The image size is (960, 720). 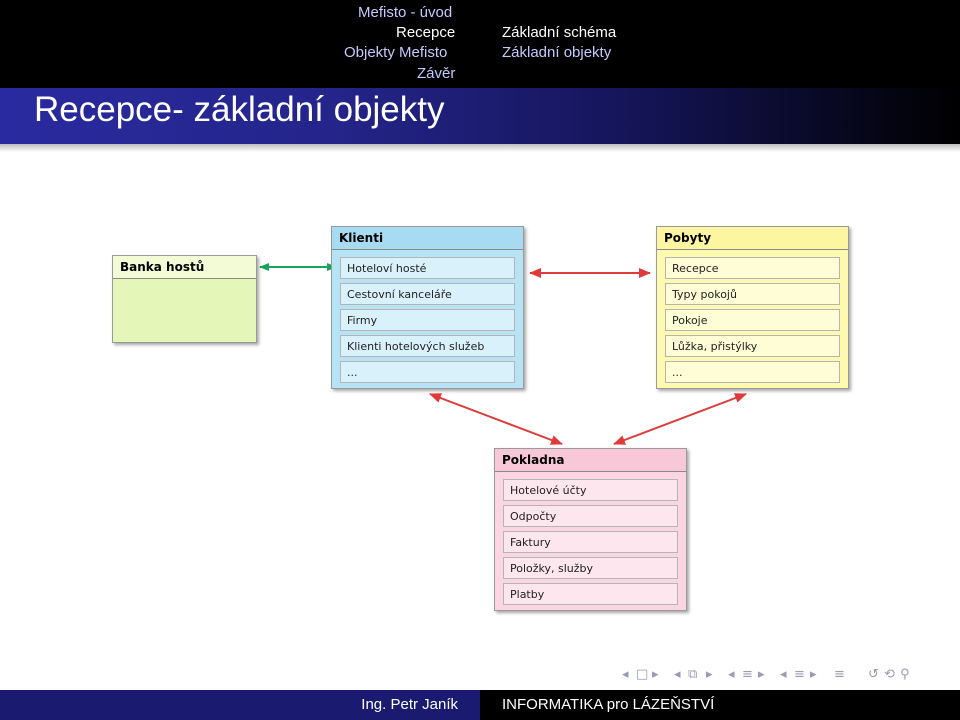 I want to click on entity-item: Hoteloví hosté, so click(x=427, y=268).